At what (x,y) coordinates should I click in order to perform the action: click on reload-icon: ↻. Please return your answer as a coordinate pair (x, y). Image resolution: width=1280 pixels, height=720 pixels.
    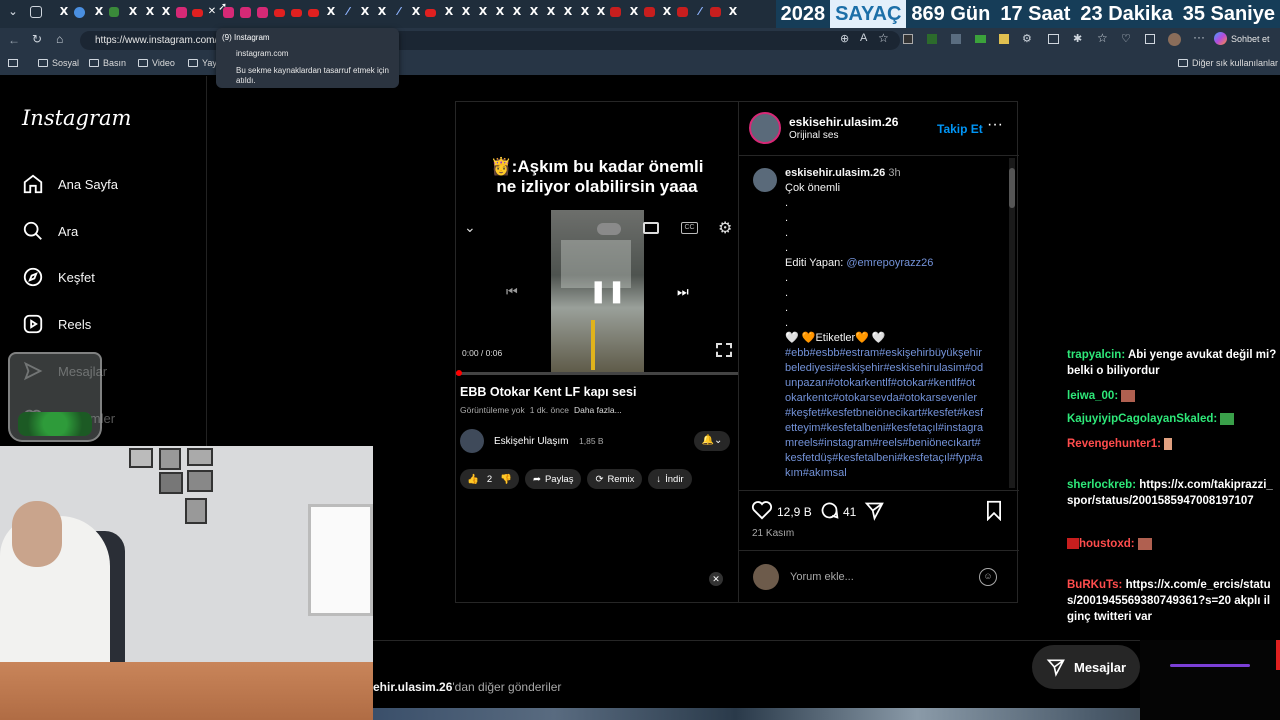
    Looking at the image, I should click on (37, 39).